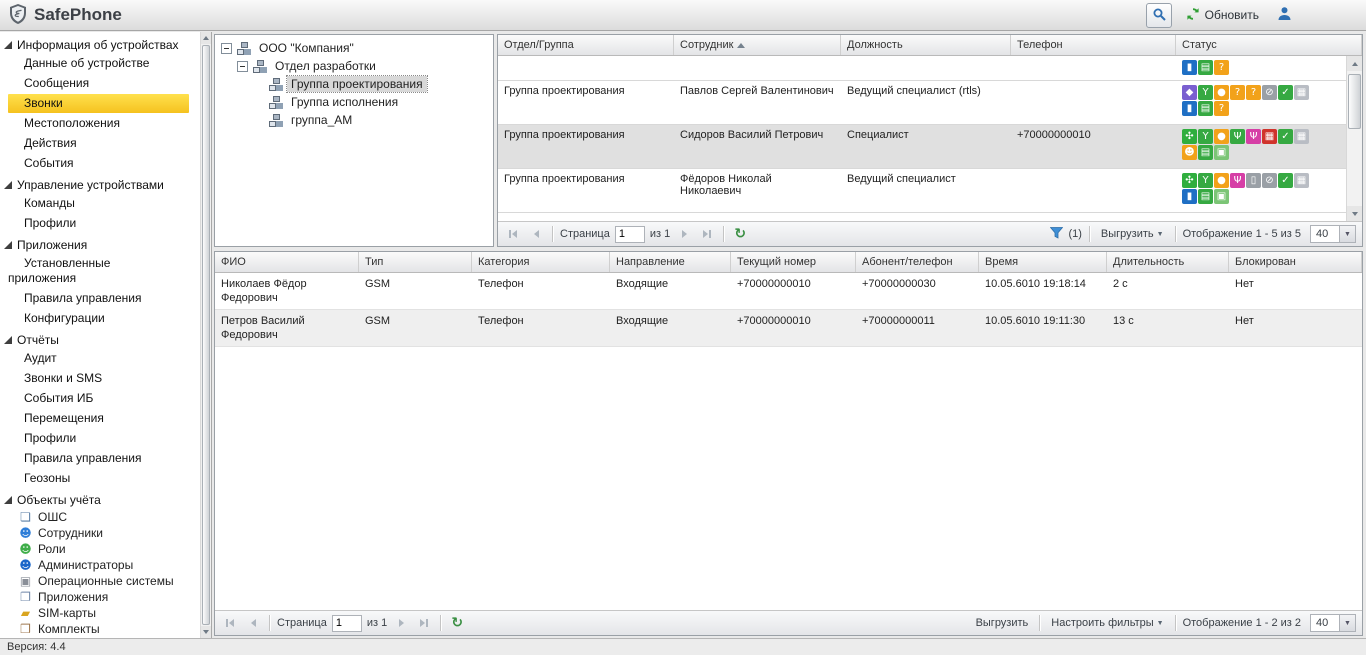 Image resolution: width=1366 pixels, height=655 pixels. Describe the element at coordinates (98, 298) in the screenshot. I see `sidebar-item-pravila-upravleniya: Правила управления` at that location.